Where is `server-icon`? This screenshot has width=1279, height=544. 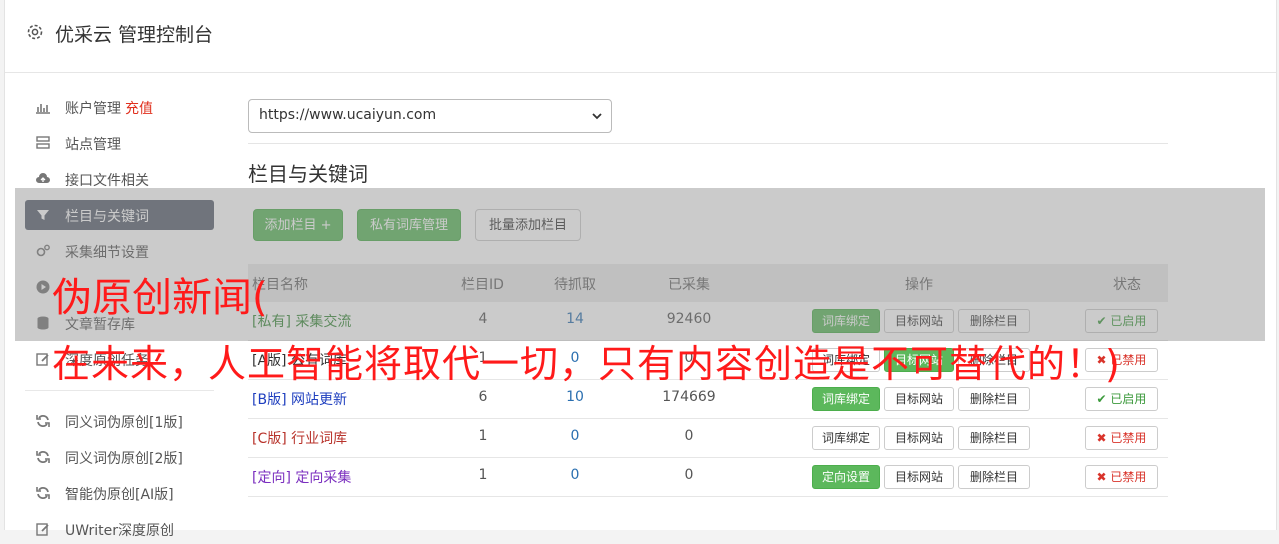 server-icon is located at coordinates (43, 142).